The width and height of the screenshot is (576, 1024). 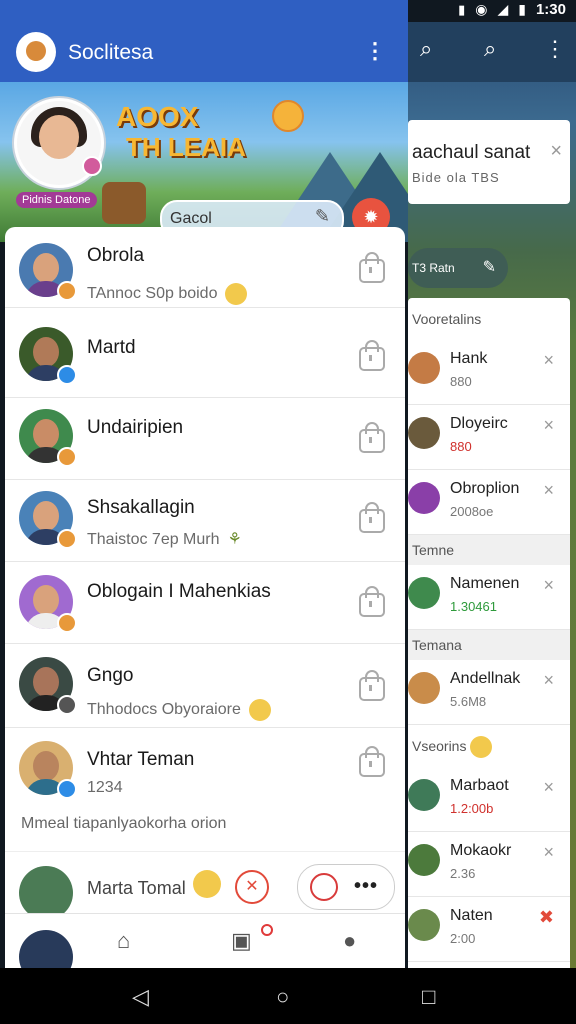 What do you see at coordinates (205, 687) in the screenshot?
I see `chat-row: Gngo Thhodocs Obyoraiore` at bounding box center [205, 687].